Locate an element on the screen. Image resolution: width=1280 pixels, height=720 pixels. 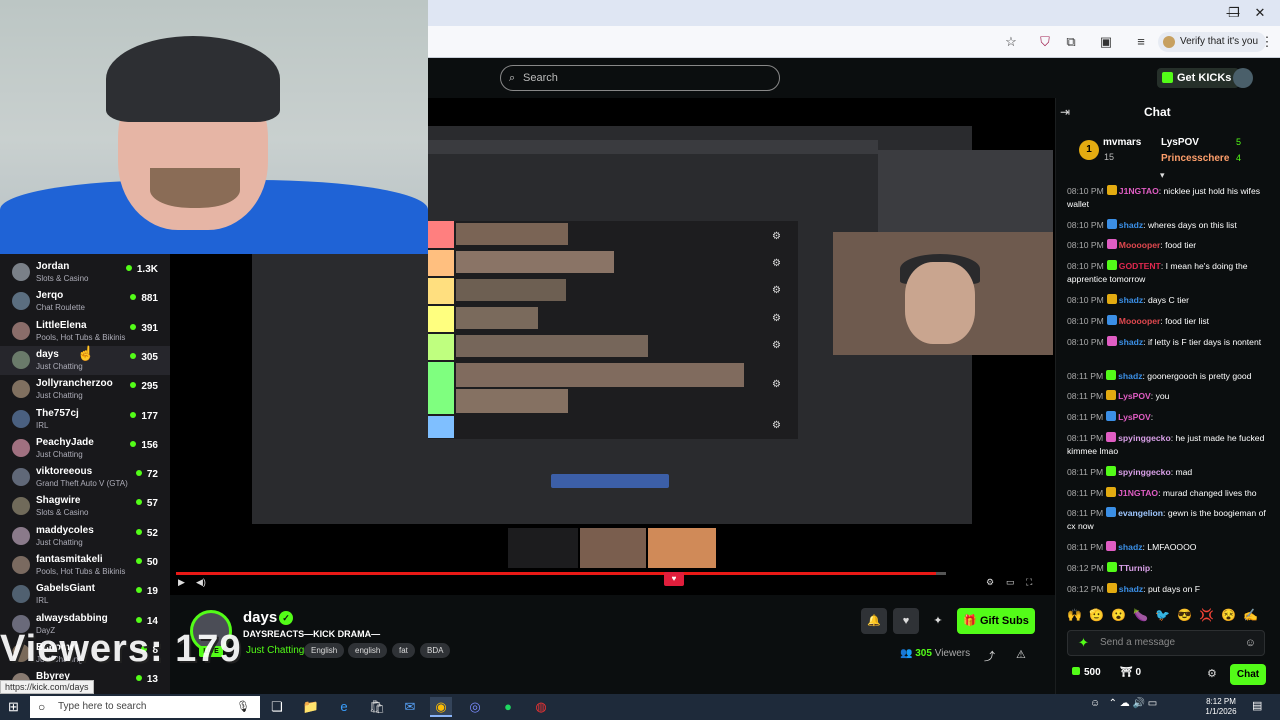
theater-icon: ▭ is located at coordinates (1010, 582).